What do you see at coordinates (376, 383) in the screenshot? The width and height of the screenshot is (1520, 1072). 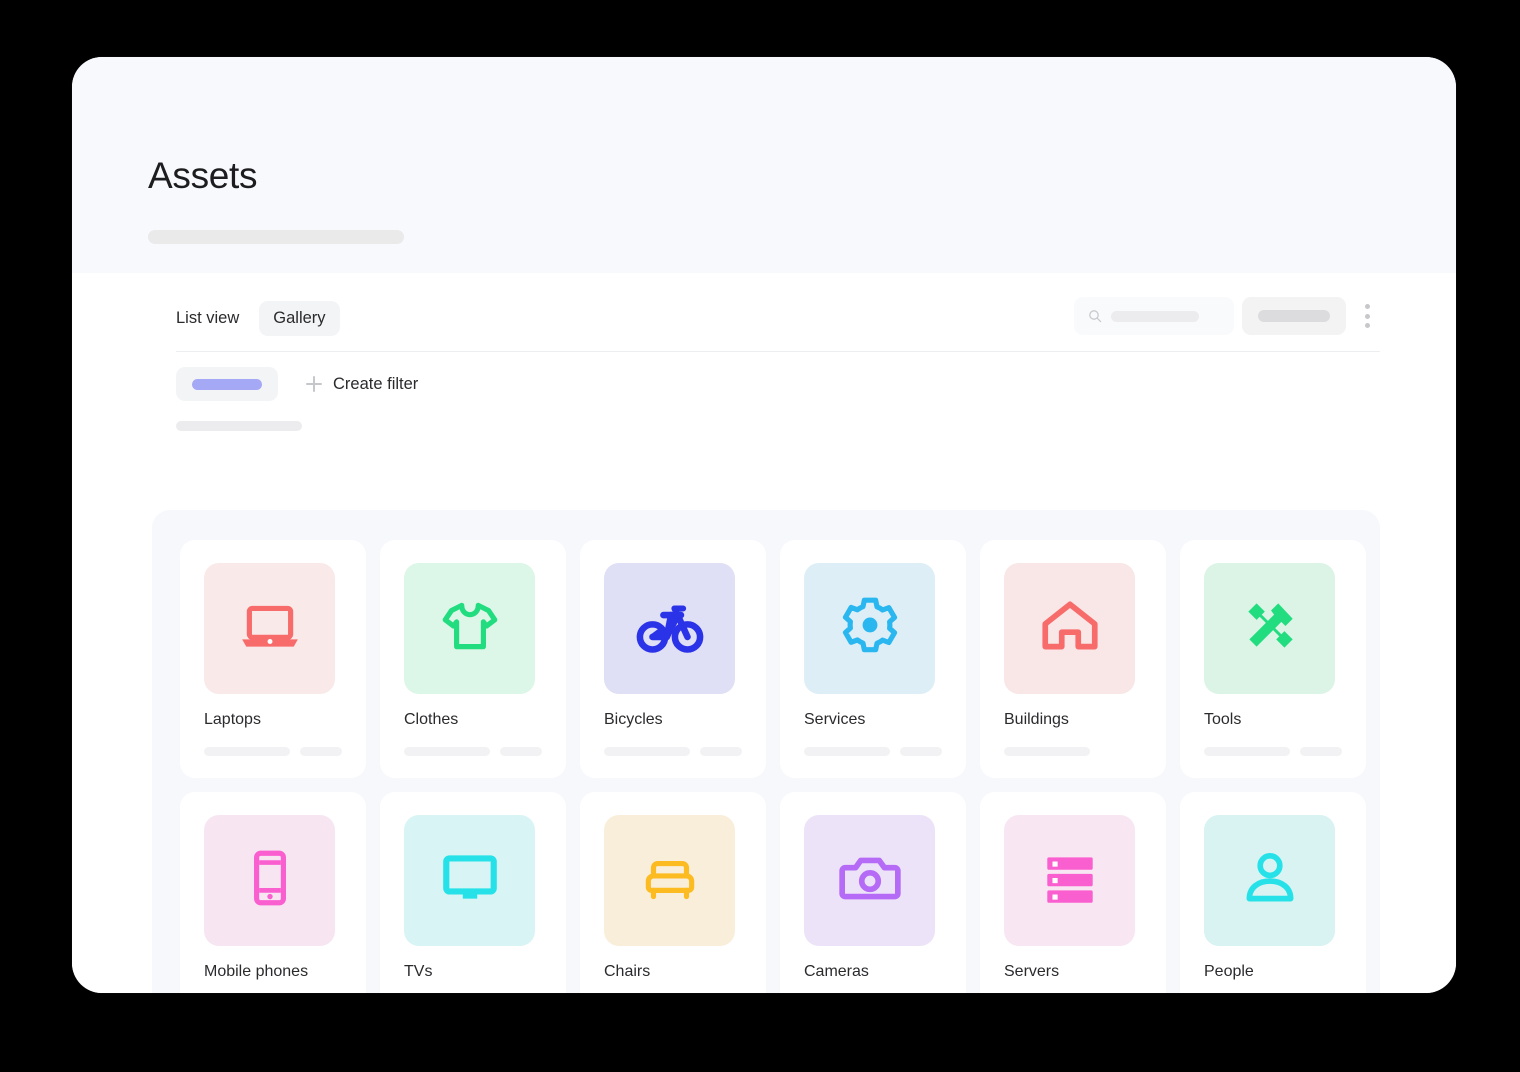 I see `create-filter-label: Create filter` at bounding box center [376, 383].